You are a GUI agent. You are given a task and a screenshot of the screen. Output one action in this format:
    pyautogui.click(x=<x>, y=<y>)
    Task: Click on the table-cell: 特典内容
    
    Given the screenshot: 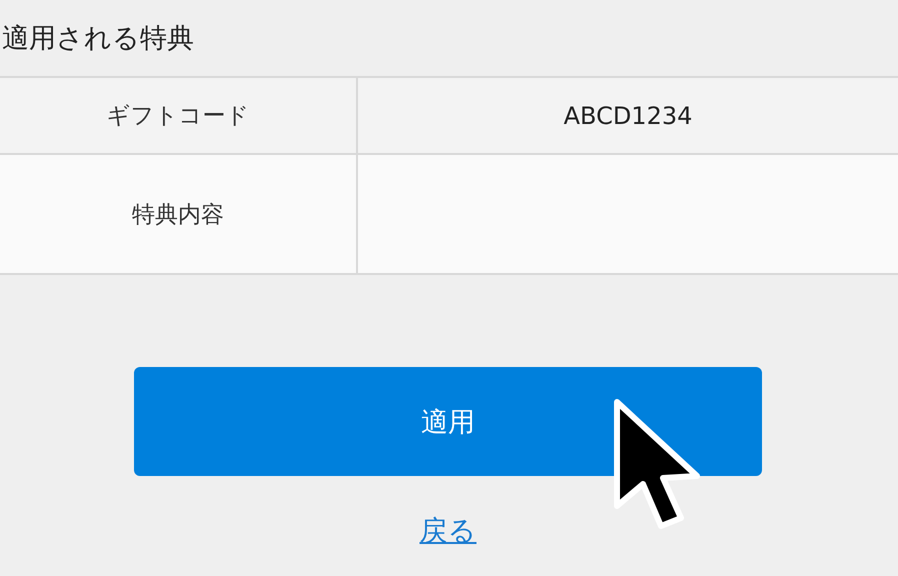 What is the action you would take?
    pyautogui.click(x=179, y=214)
    